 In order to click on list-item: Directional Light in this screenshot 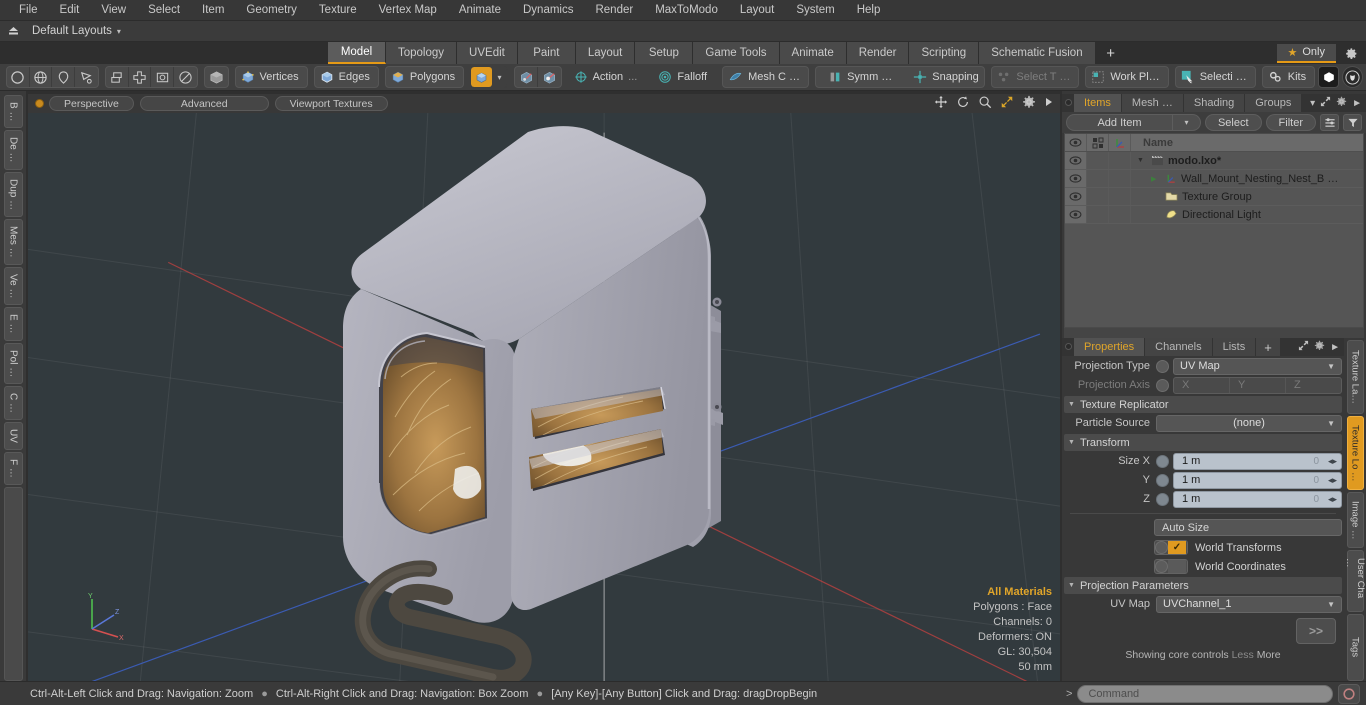, I will do `click(1247, 215)`.